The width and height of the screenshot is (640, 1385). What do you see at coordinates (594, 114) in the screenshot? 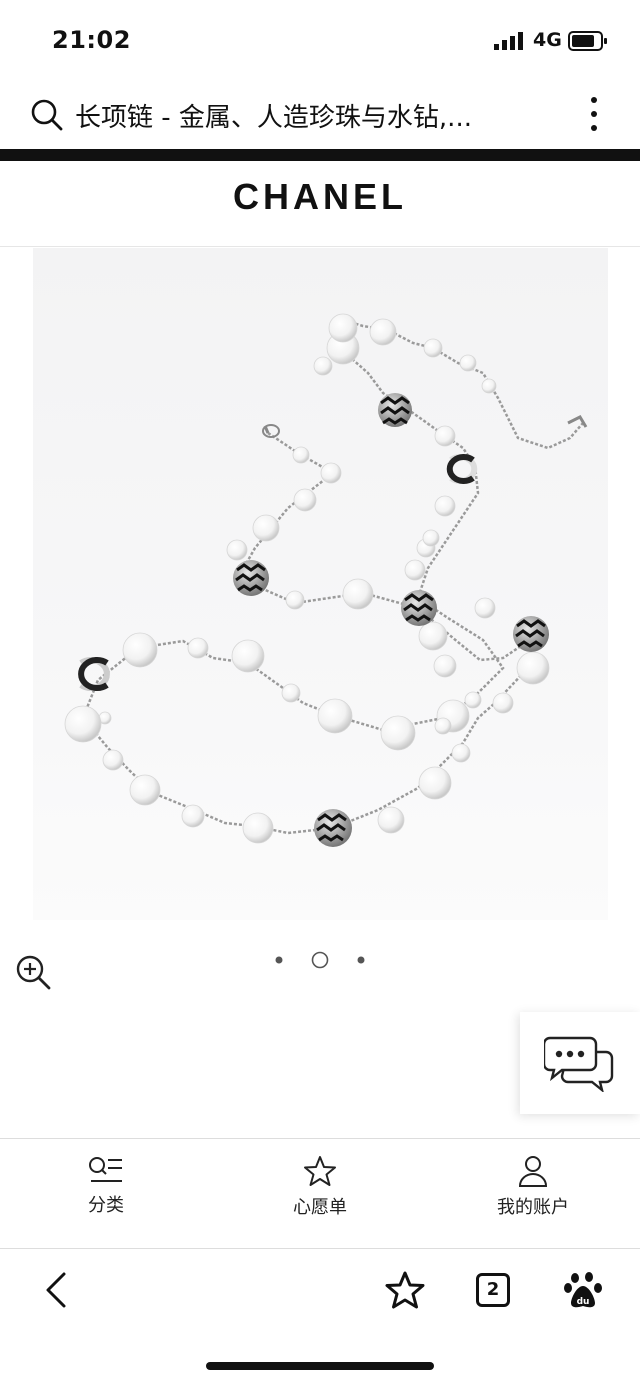
I see `more-vertical-icon` at bounding box center [594, 114].